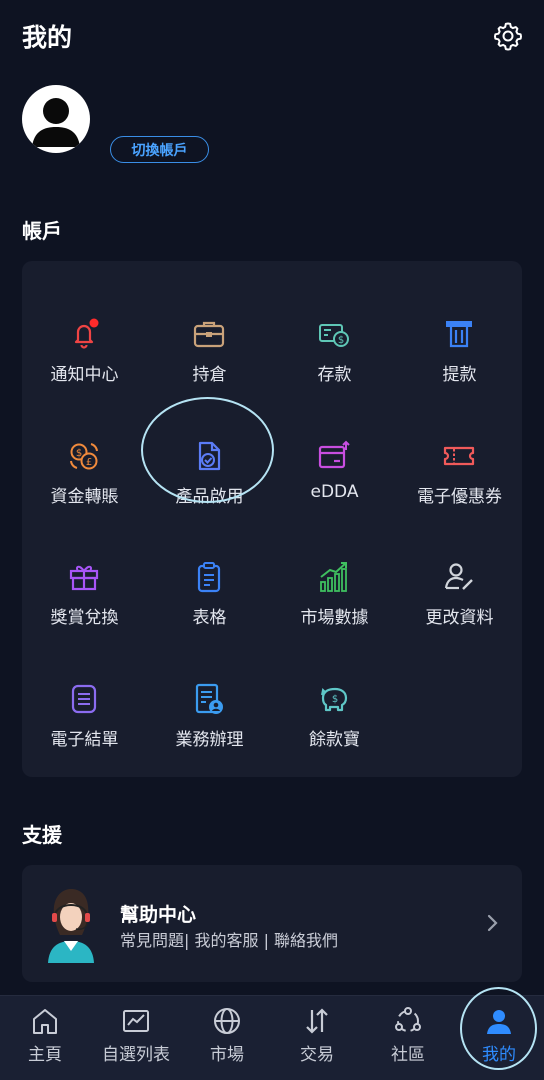  I want to click on grid-item-product-activation: 產品啟用, so click(209, 464).